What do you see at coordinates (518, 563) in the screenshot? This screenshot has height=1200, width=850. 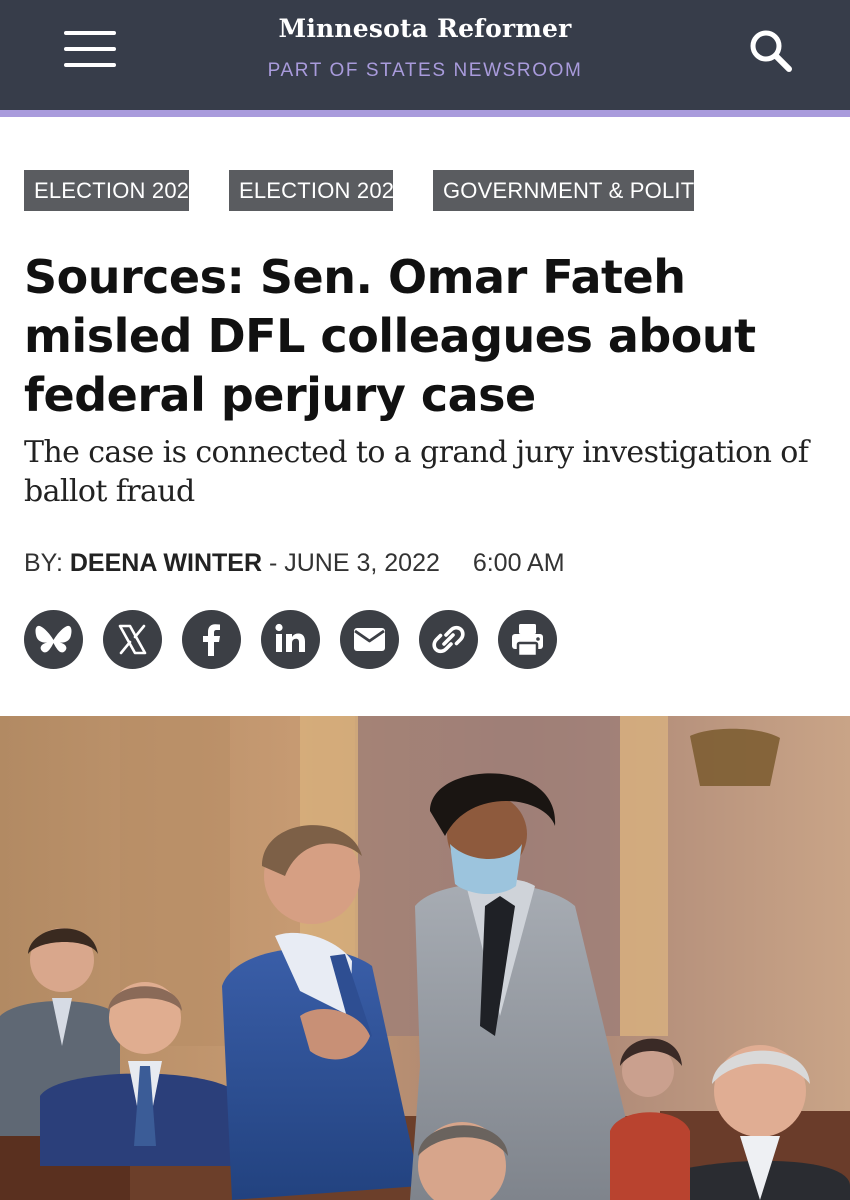 I see `publish-time: 6:00 AM` at bounding box center [518, 563].